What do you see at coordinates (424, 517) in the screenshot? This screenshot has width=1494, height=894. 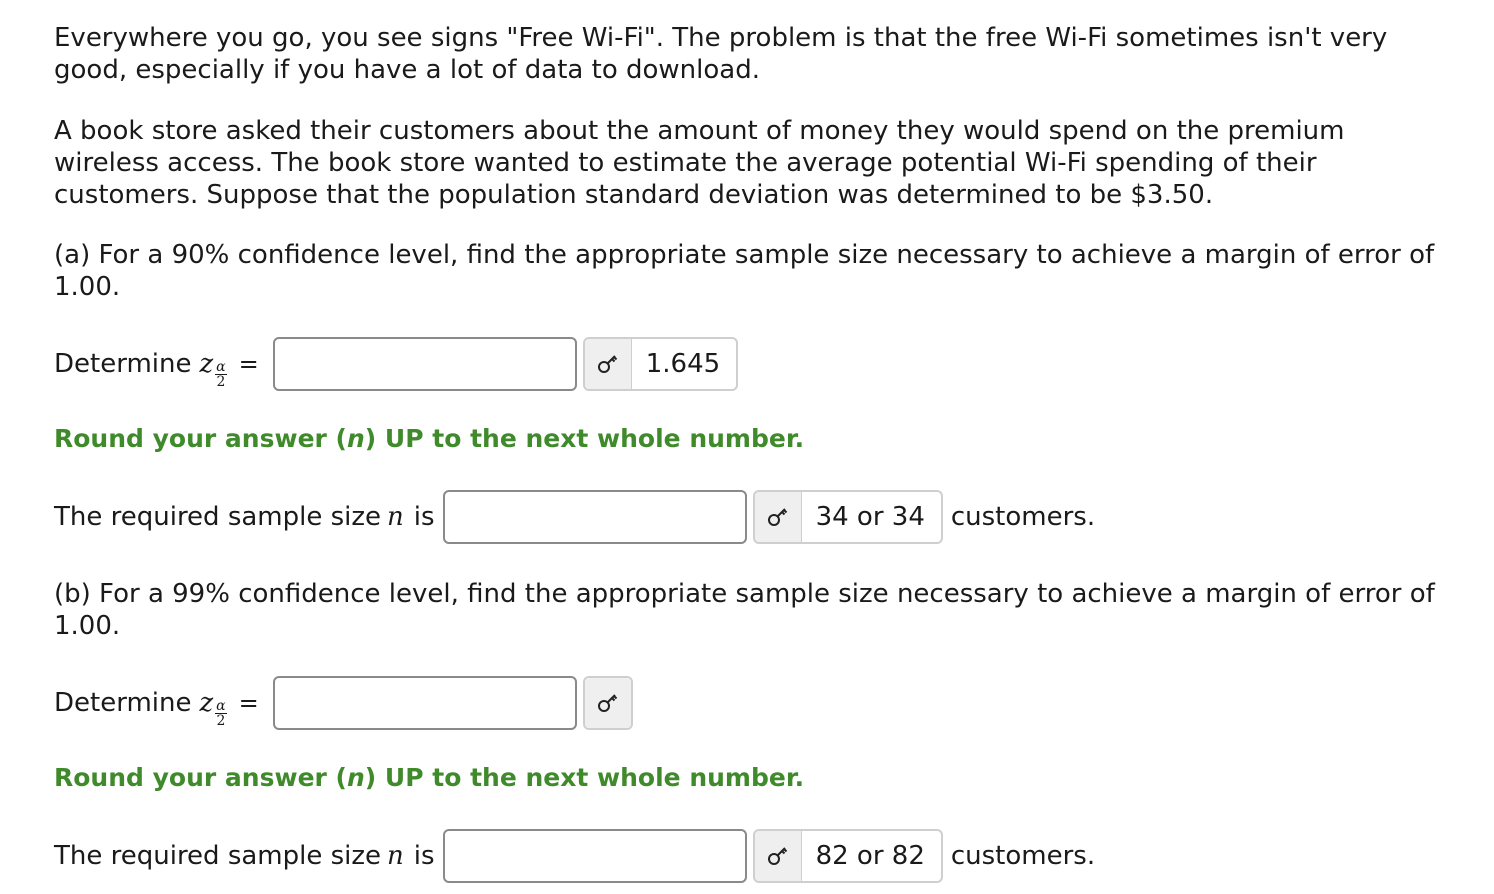 I see `part-a-n-is: is` at bounding box center [424, 517].